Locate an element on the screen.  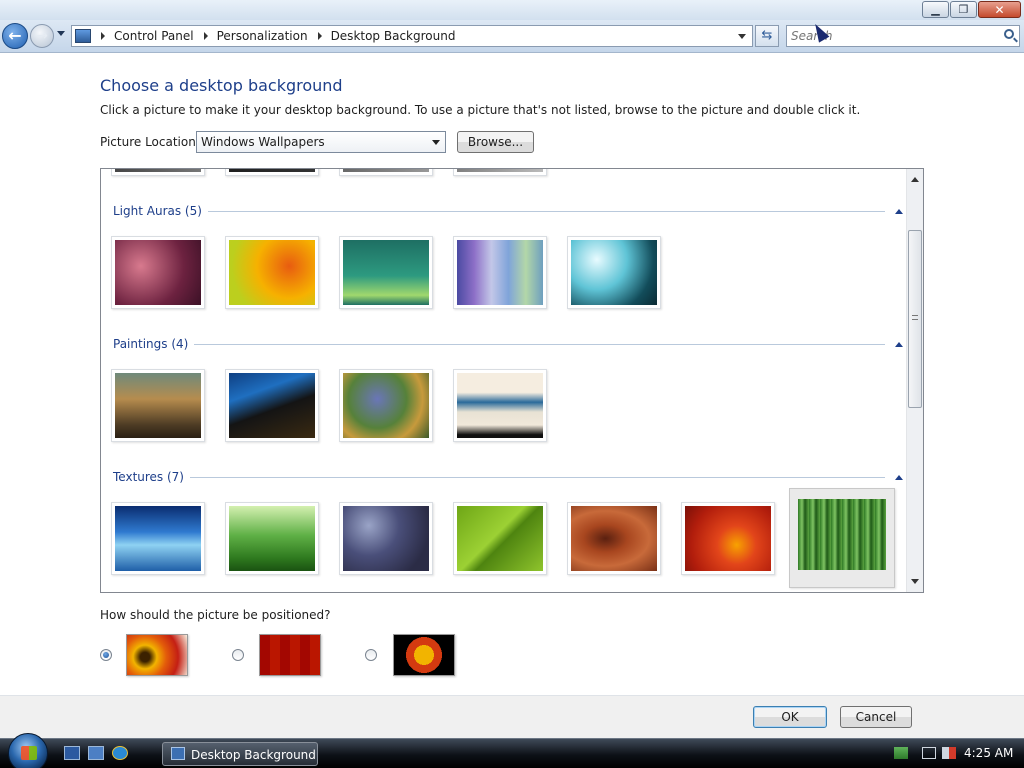
grip-icon is located at coordinates (915, 317).